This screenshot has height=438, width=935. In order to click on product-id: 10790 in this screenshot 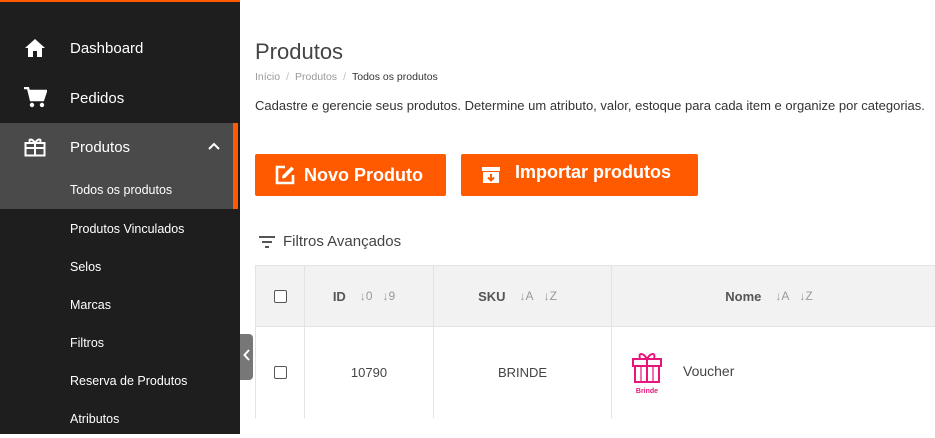, I will do `click(369, 372)`.